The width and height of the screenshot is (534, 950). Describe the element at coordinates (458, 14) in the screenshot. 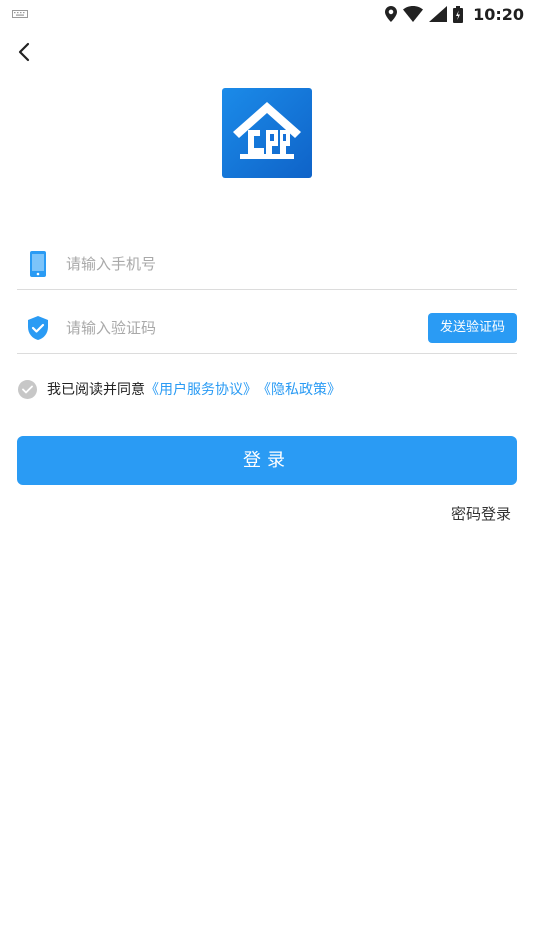

I see `battery-icon` at that location.